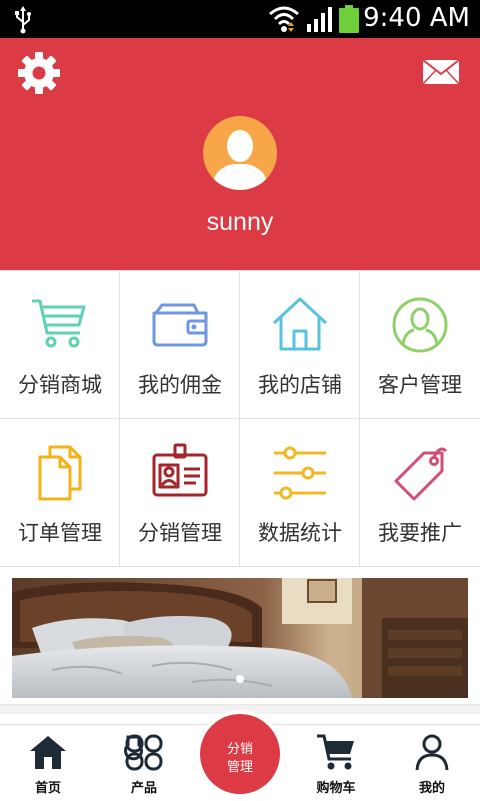  What do you see at coordinates (60, 533) in the screenshot?
I see `menu-item-label: 订单管理` at bounding box center [60, 533].